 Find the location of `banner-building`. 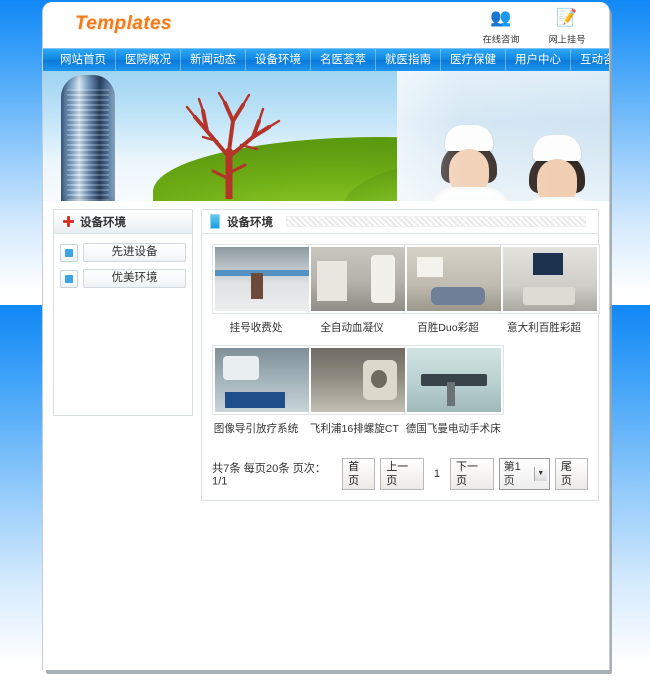

banner-building is located at coordinates (88, 138).